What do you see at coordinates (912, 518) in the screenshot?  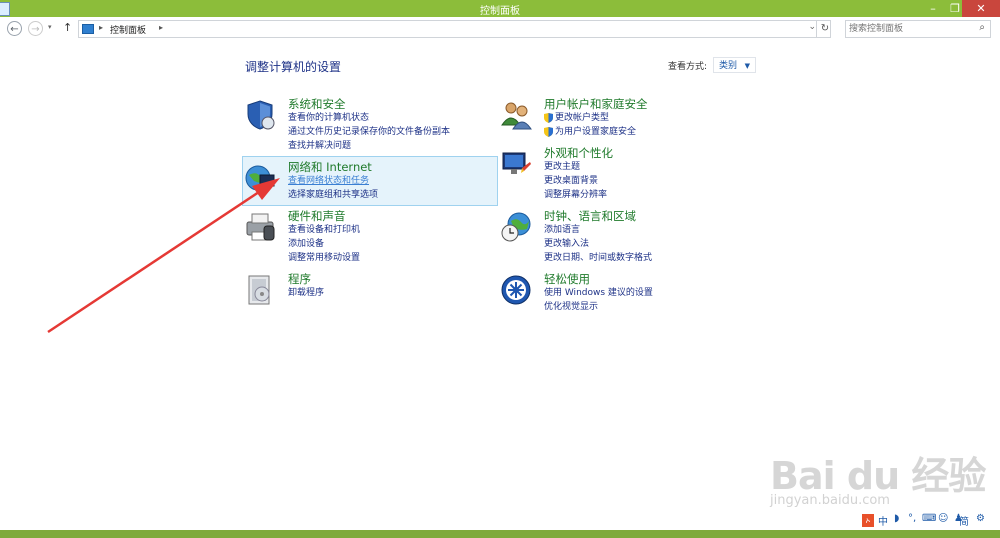 I see `punctuation-icon: °,` at bounding box center [912, 518].